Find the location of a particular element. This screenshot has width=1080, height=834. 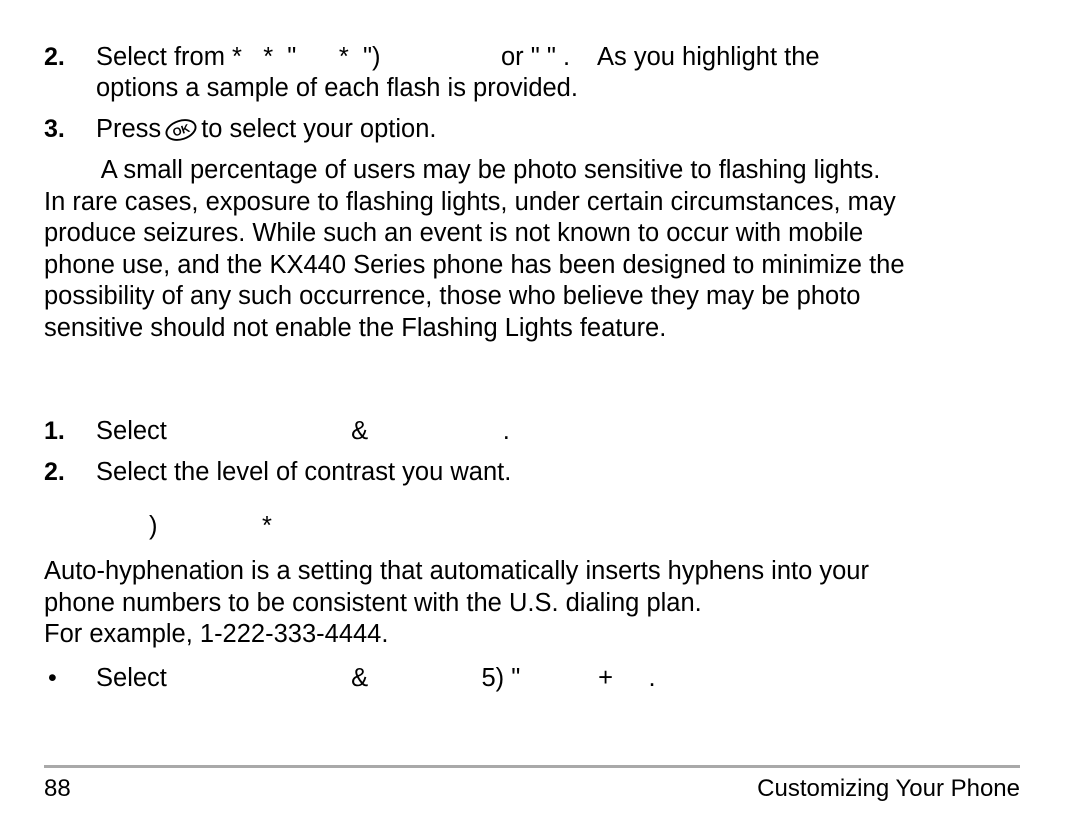

auto-hyphenation-heading: ) * is located at coordinates (532, 532).